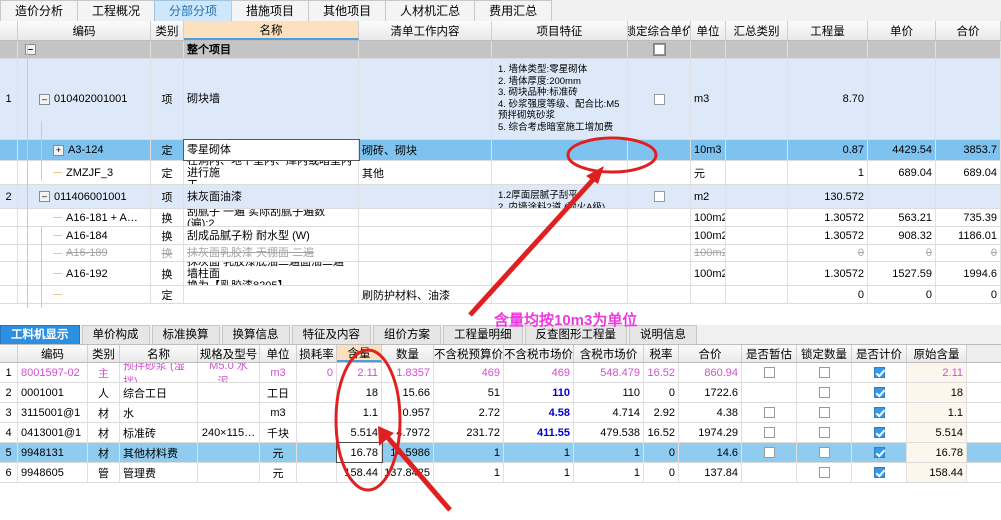 This screenshot has height=520, width=1001. What do you see at coordinates (430, 10) in the screenshot?
I see `module-tab-5: 人材机汇总` at bounding box center [430, 10].